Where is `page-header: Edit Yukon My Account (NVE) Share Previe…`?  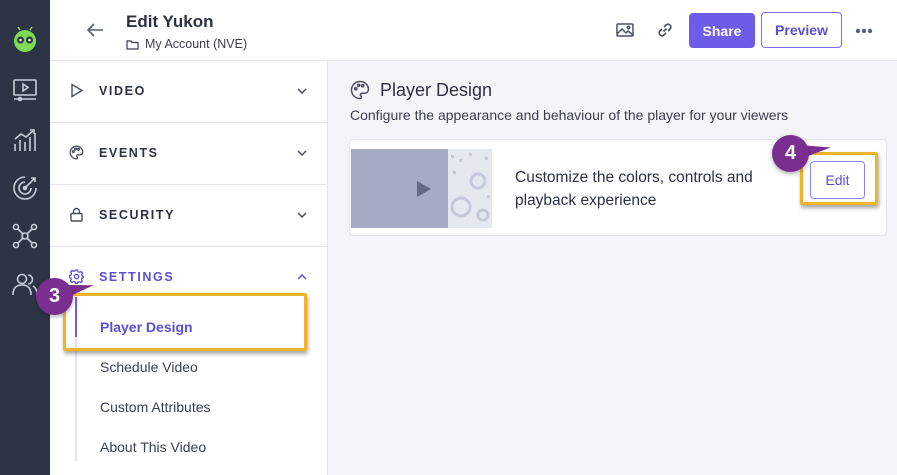
page-header: Edit Yukon My Account (NVE) Share Previe… is located at coordinates (473, 30).